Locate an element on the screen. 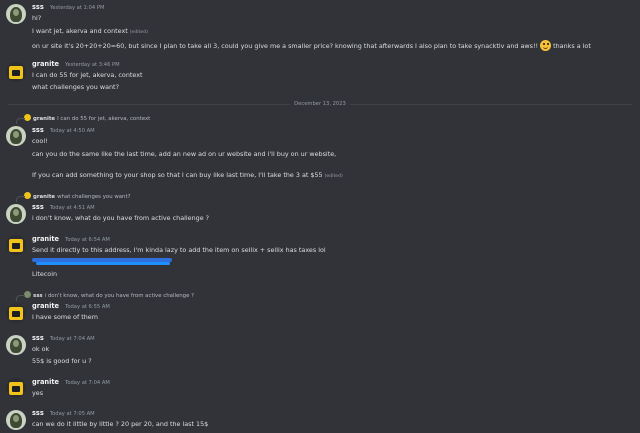  timestamp: Today at 6:54 AM is located at coordinates (87, 240).